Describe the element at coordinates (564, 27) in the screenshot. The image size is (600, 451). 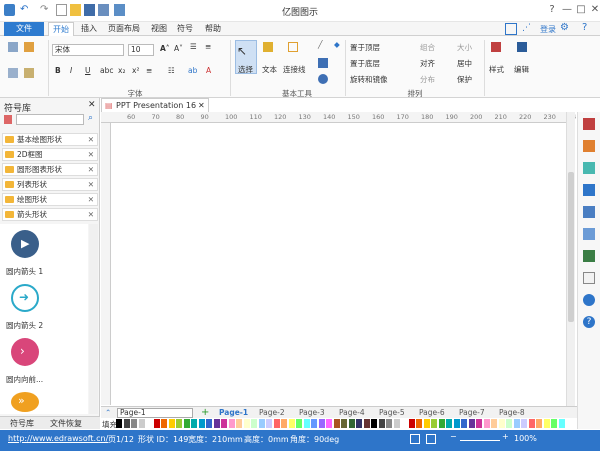
I see `settings-icon: ⚙` at that location.